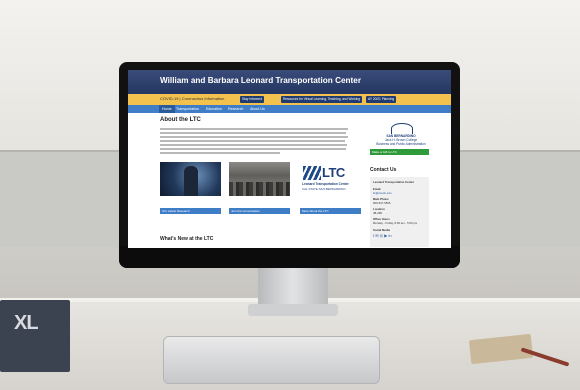 This screenshot has height=390, width=580. I want to click on nav-item-transportation: Transportation, so click(187, 109).